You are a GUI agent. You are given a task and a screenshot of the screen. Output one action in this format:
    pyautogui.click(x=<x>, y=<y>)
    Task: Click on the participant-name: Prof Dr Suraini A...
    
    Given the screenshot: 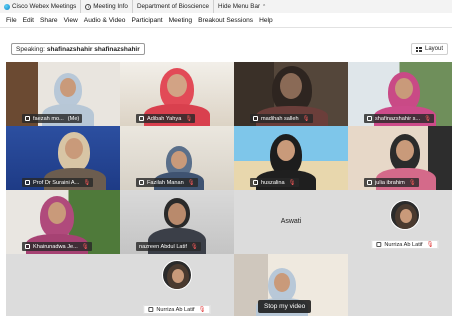 What is the action you would take?
    pyautogui.click(x=56, y=182)
    